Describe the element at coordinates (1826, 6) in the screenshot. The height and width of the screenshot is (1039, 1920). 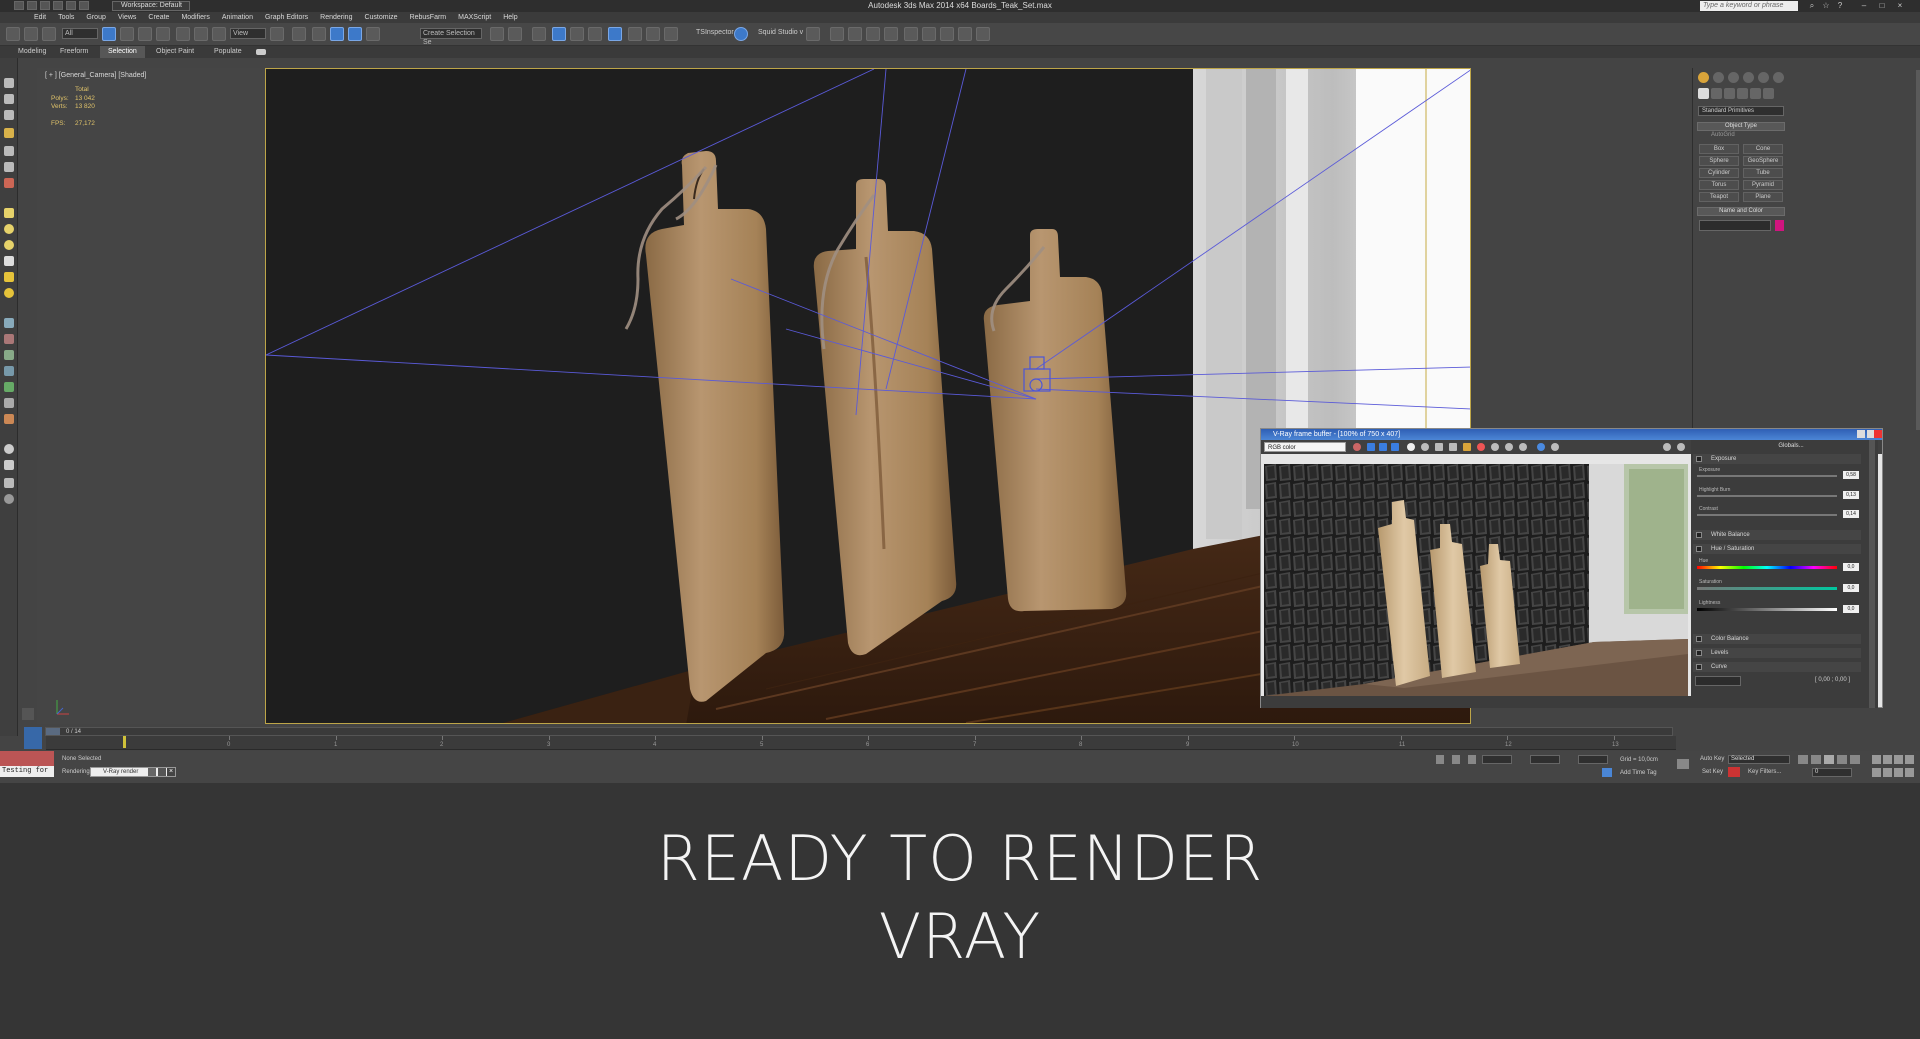
I see `help-star-icon: ☆` at that location.